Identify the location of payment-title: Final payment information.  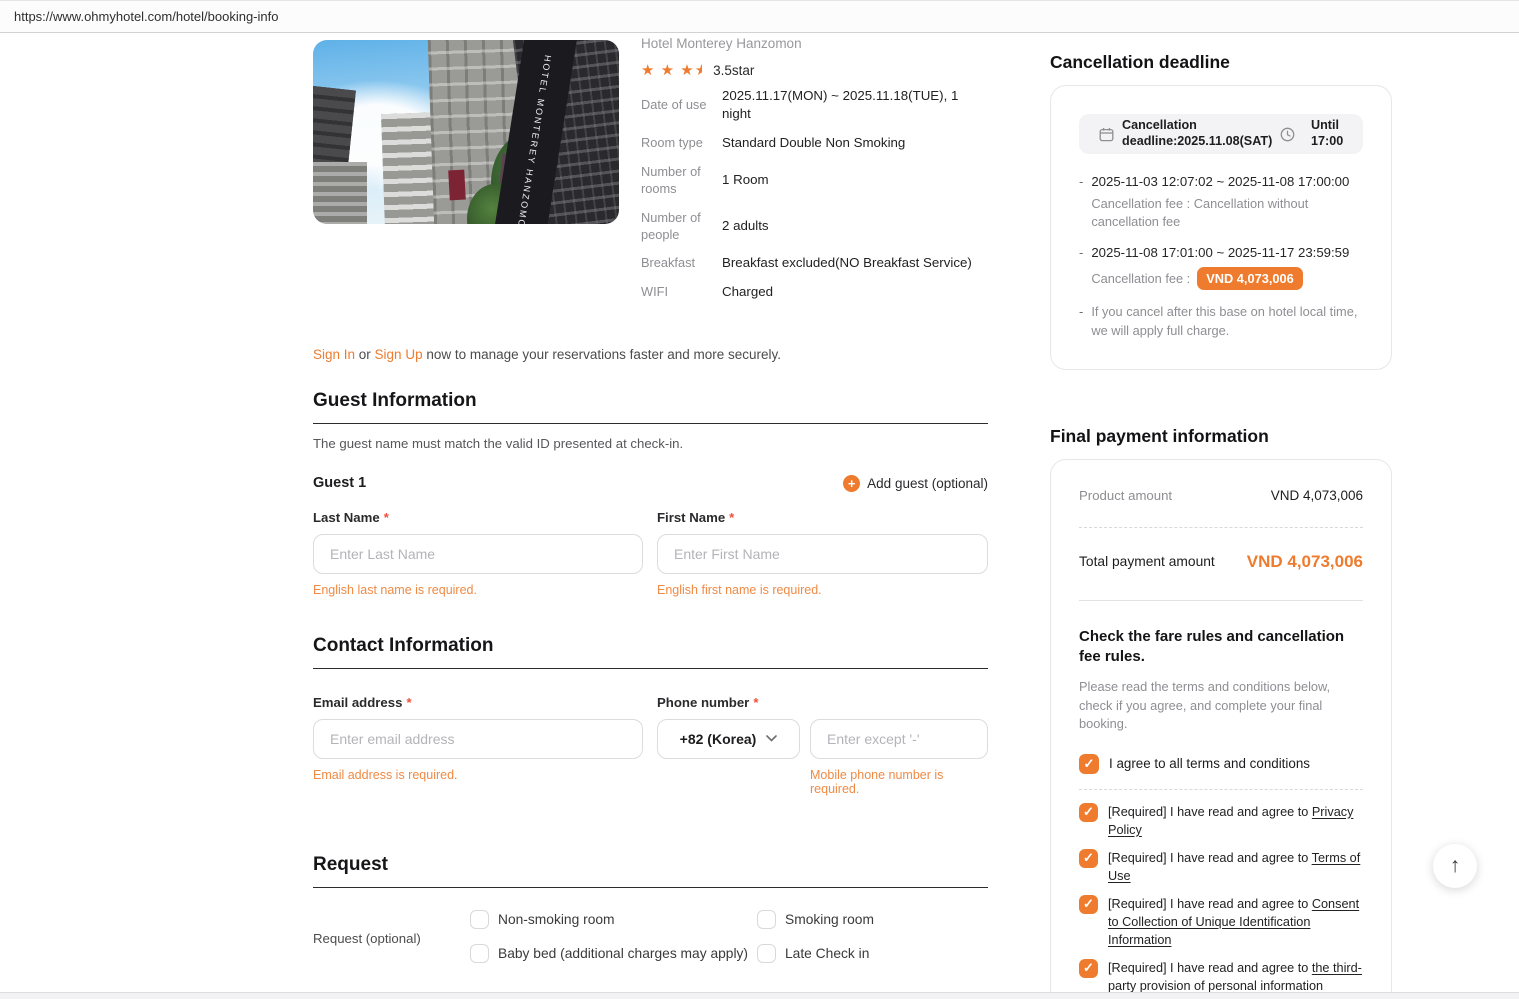
(1159, 435).